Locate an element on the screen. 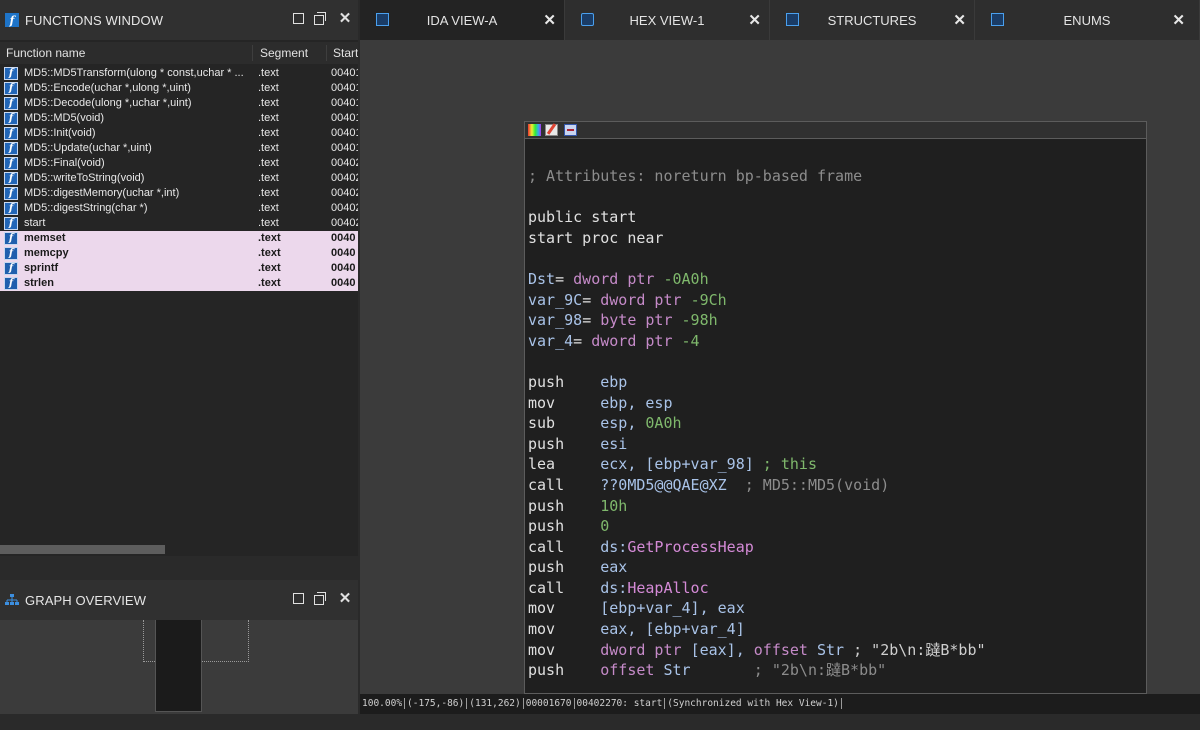  function-name: memcpy is located at coordinates (46, 253).